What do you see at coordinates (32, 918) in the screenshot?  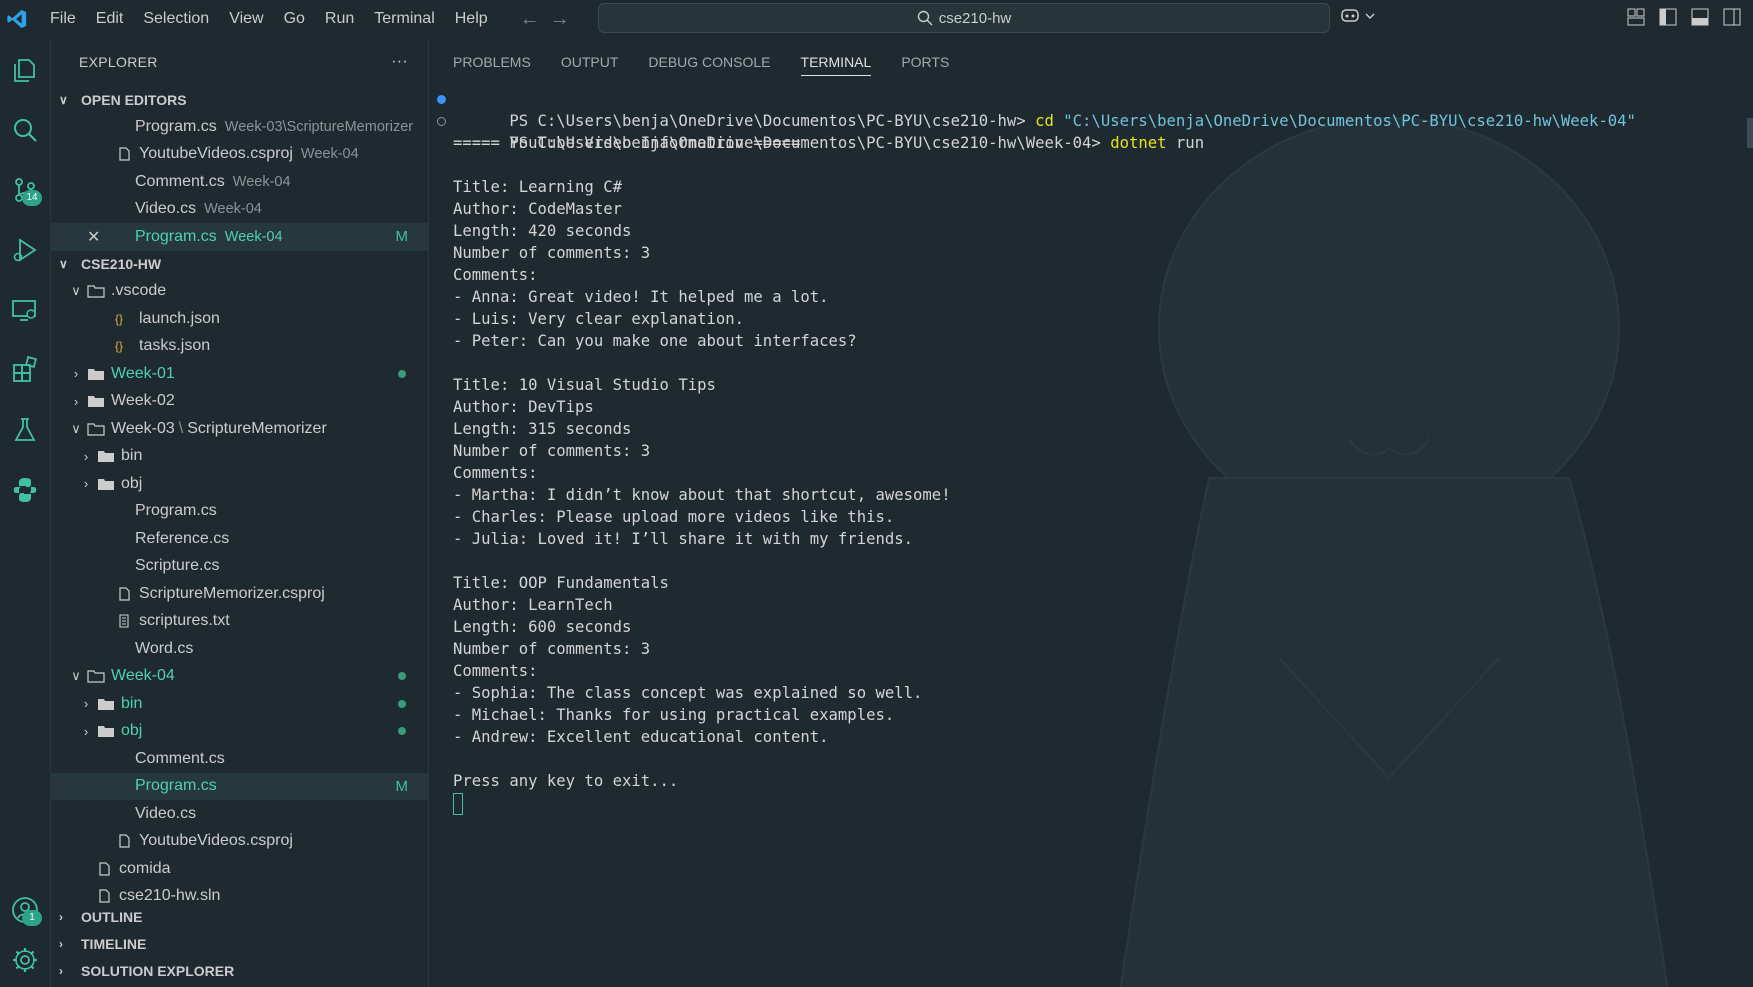 I see `accounts-badge: 1` at bounding box center [32, 918].